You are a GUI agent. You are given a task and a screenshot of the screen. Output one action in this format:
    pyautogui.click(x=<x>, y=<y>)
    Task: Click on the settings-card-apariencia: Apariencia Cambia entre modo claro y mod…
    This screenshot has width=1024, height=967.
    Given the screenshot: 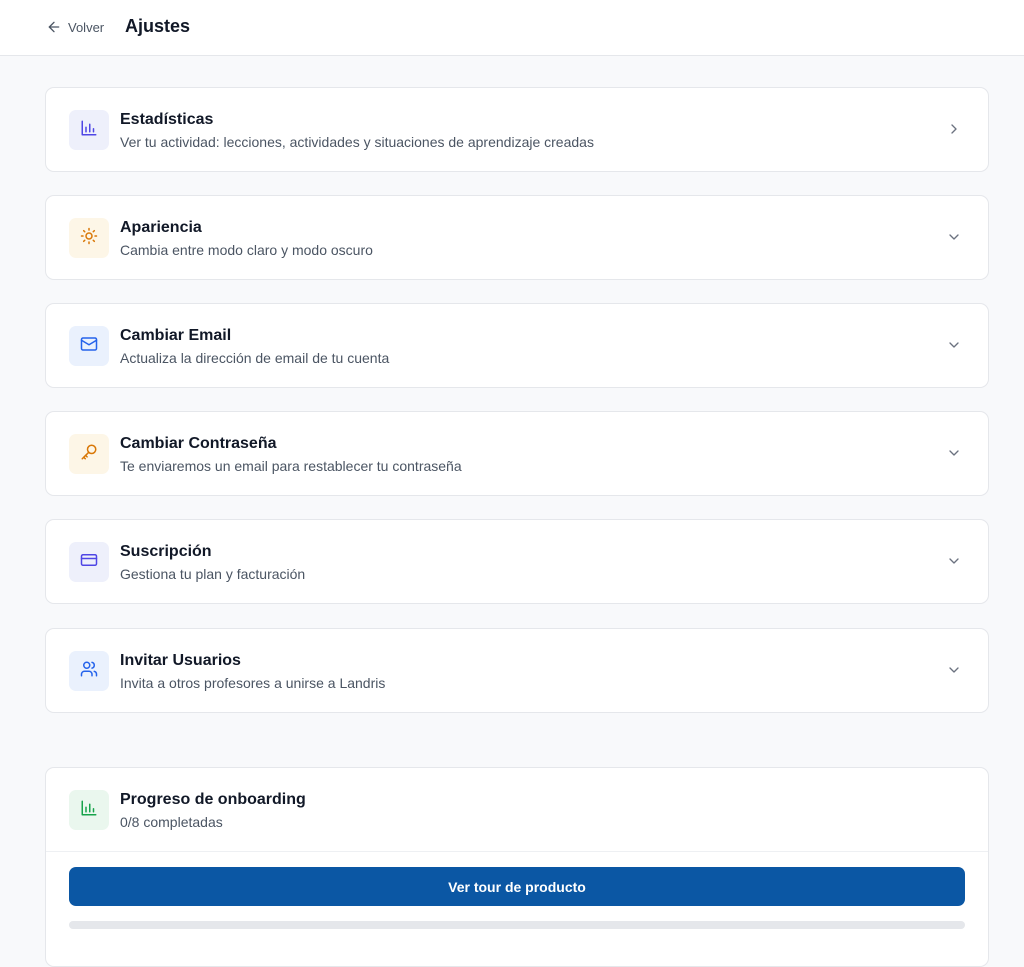 What is the action you would take?
    pyautogui.click(x=517, y=237)
    